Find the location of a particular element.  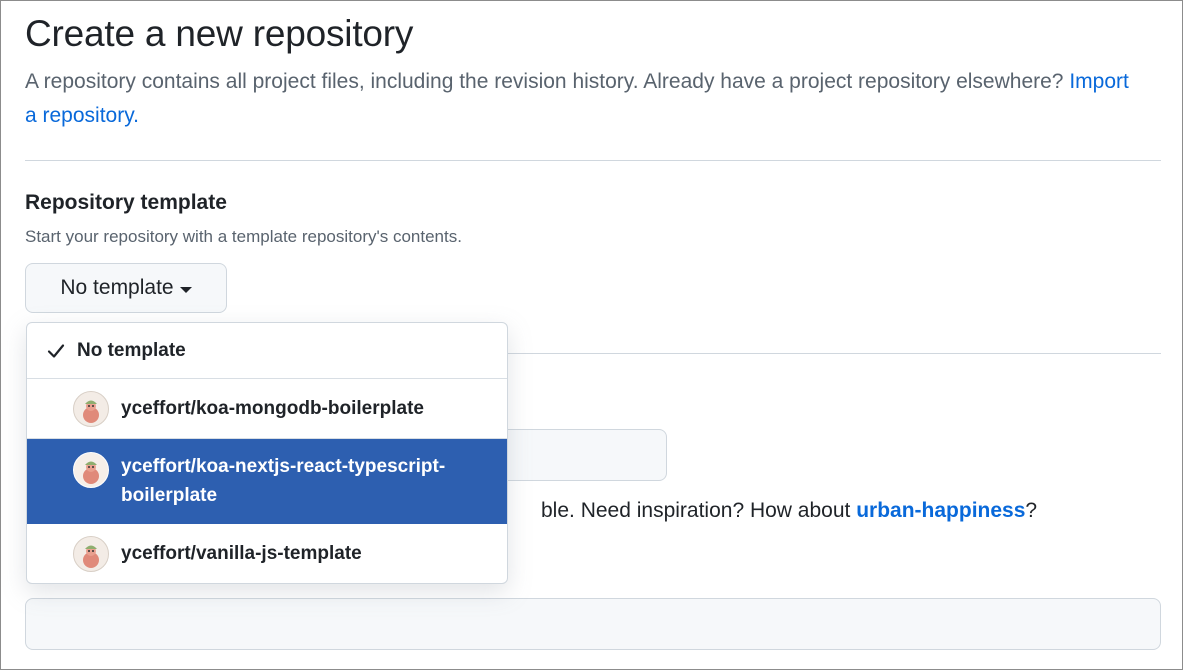

check-icon is located at coordinates (56, 351).